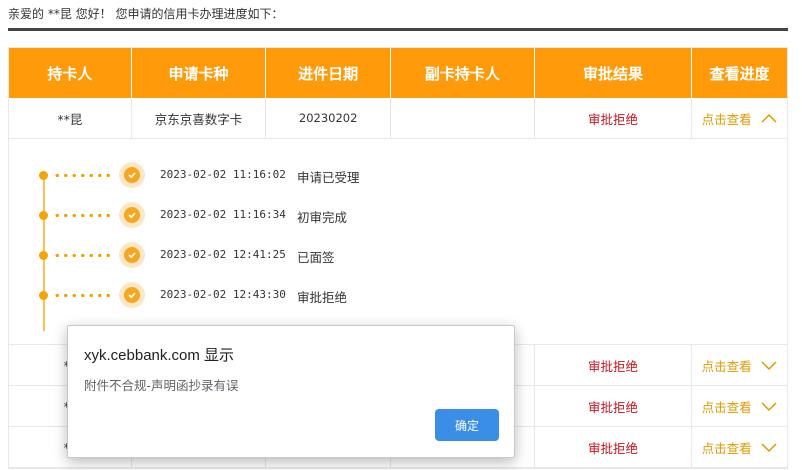  What do you see at coordinates (463, 73) in the screenshot?
I see `header-secondary-holder: 副卡持卡人` at bounding box center [463, 73].